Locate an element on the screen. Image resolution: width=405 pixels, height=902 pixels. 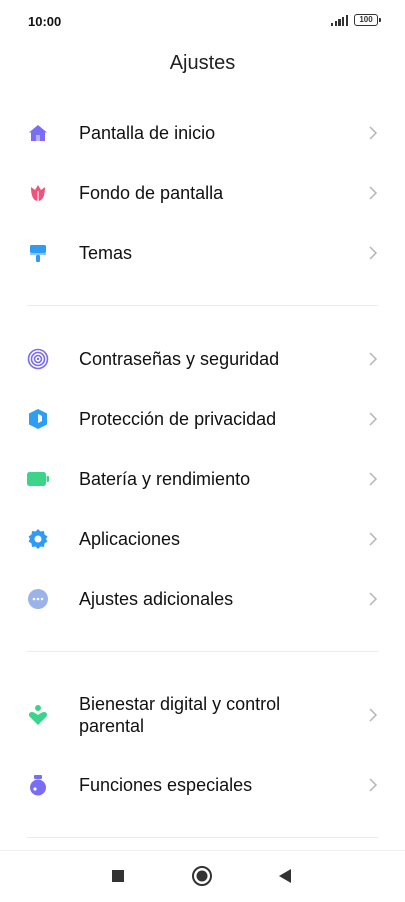
settings-item-wallpaper: Fondo de pantalla is located at coordinates (202, 193).